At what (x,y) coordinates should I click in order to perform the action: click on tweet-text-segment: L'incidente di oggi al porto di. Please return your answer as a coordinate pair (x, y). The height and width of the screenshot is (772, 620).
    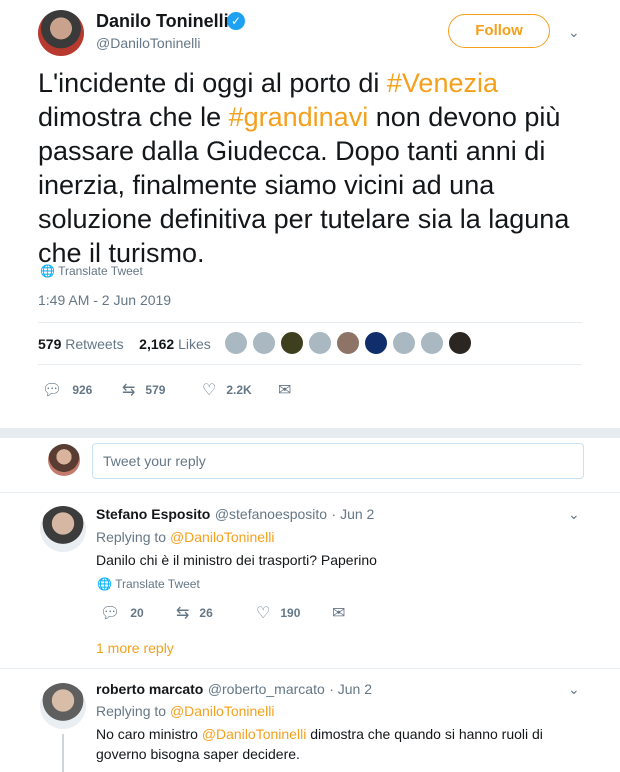
    Looking at the image, I should click on (212, 83).